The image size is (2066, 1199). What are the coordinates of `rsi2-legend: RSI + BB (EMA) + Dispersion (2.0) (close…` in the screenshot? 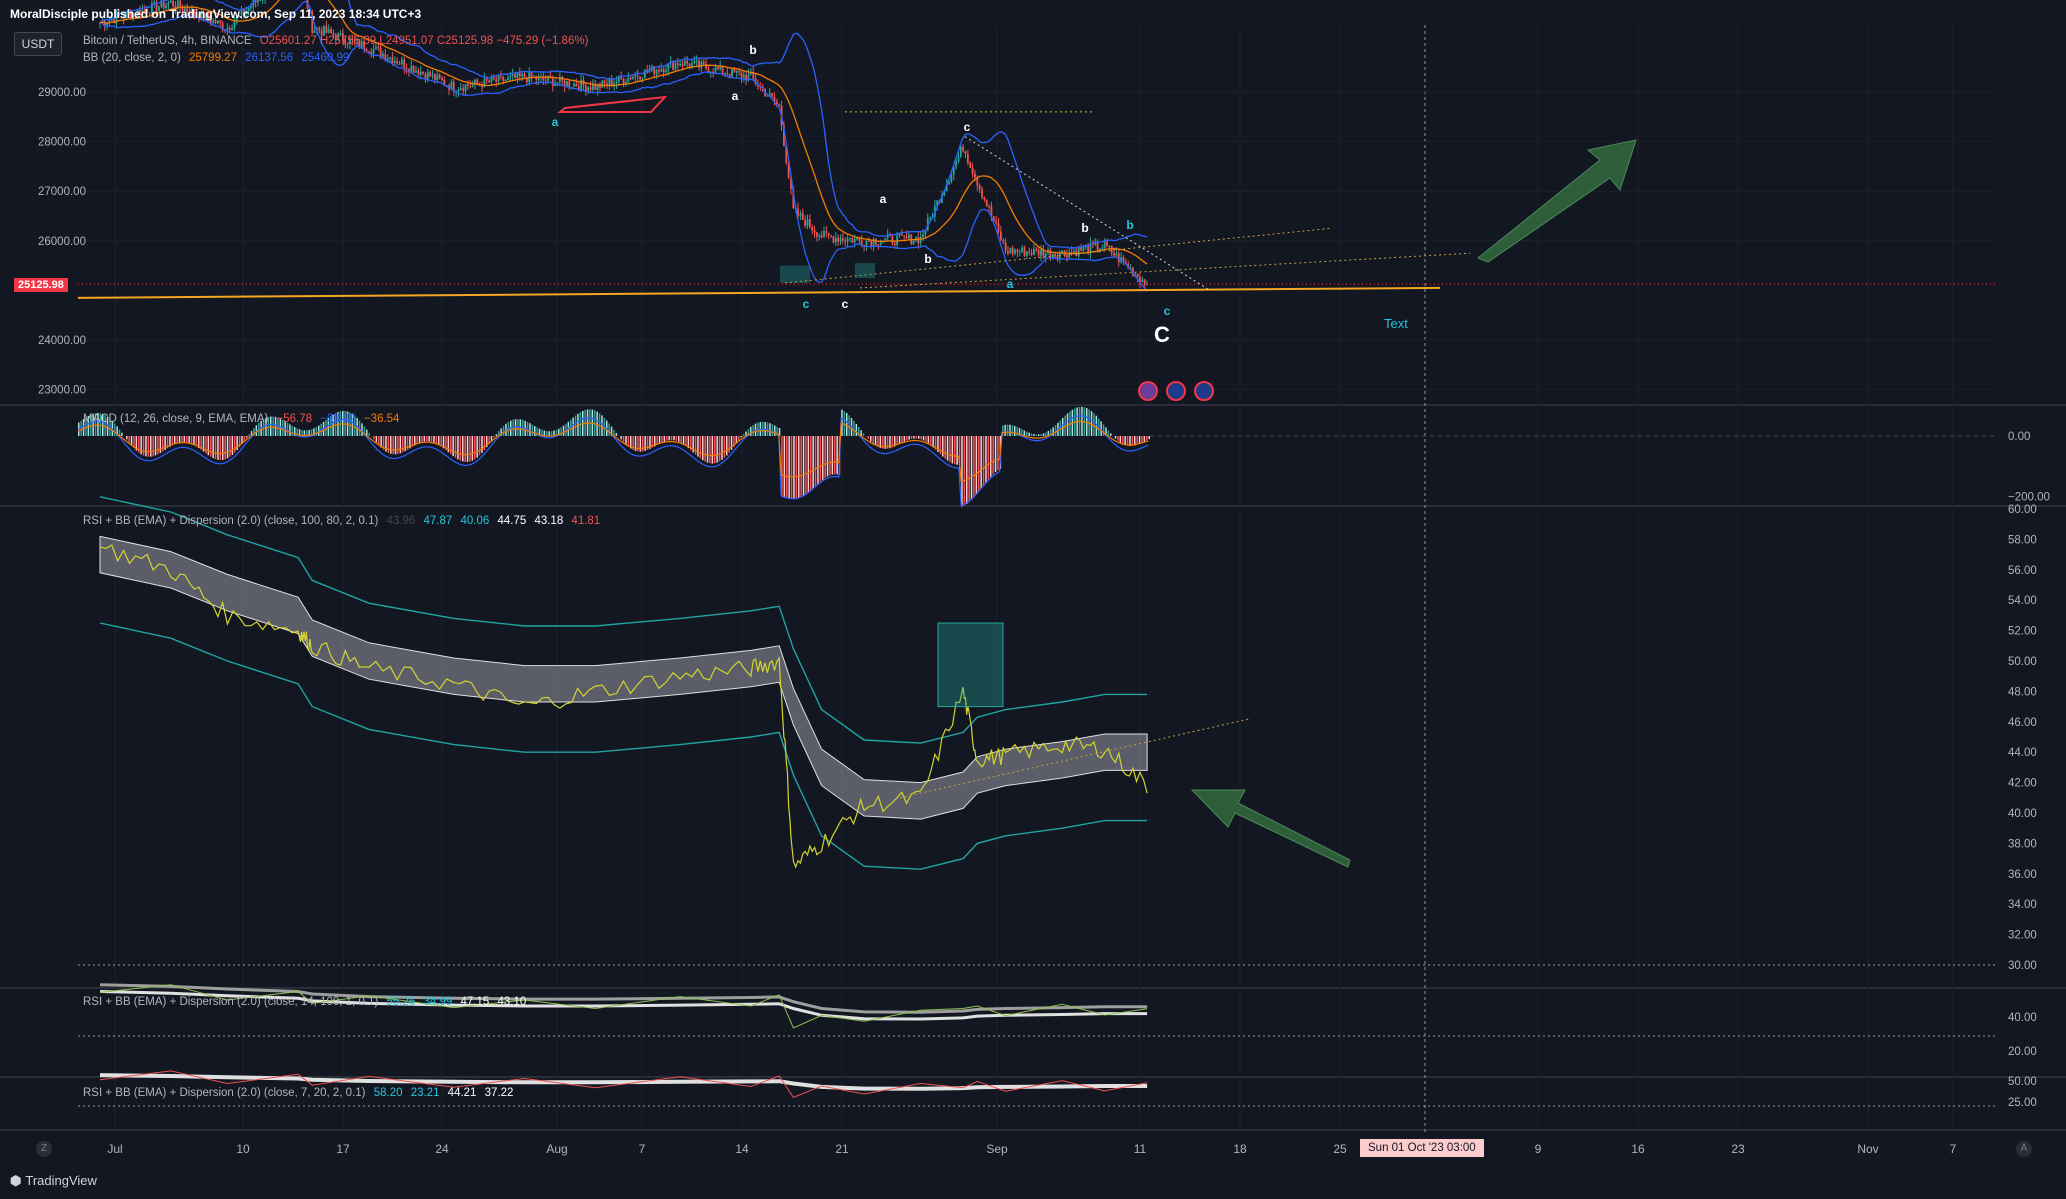 It's located at (307, 1002).